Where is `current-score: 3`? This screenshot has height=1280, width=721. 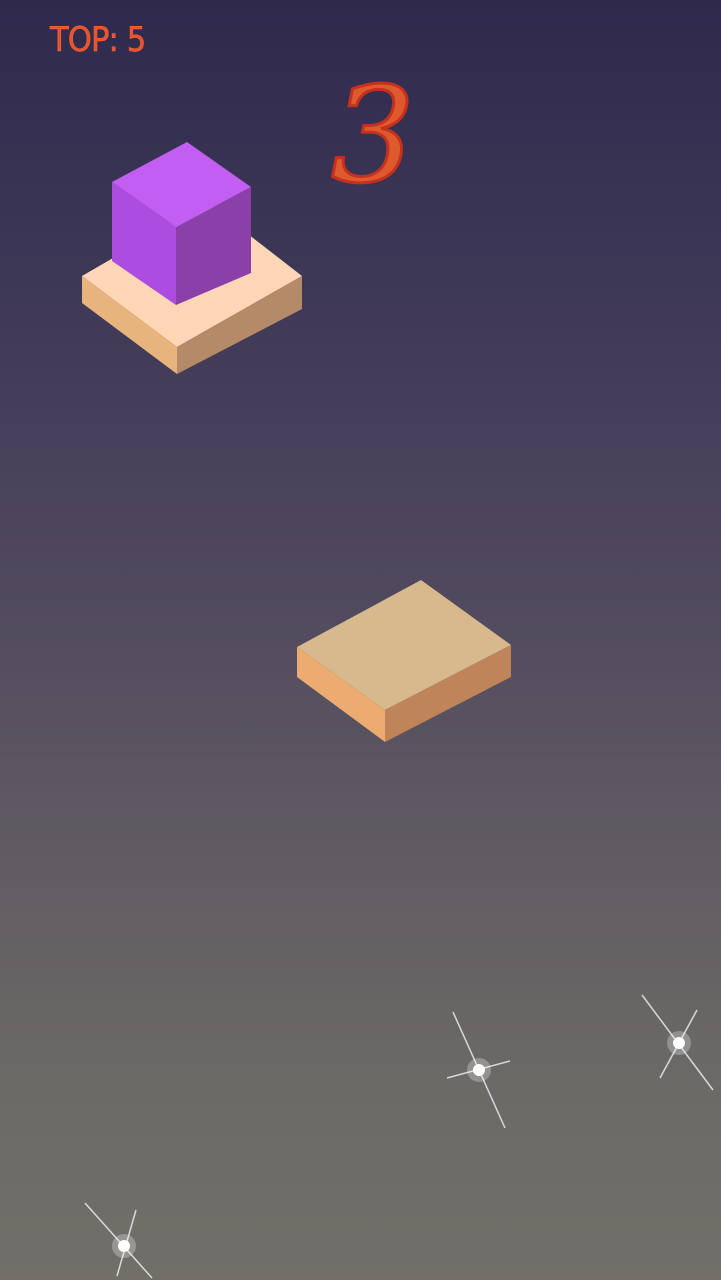
current-score: 3 is located at coordinates (373, 136).